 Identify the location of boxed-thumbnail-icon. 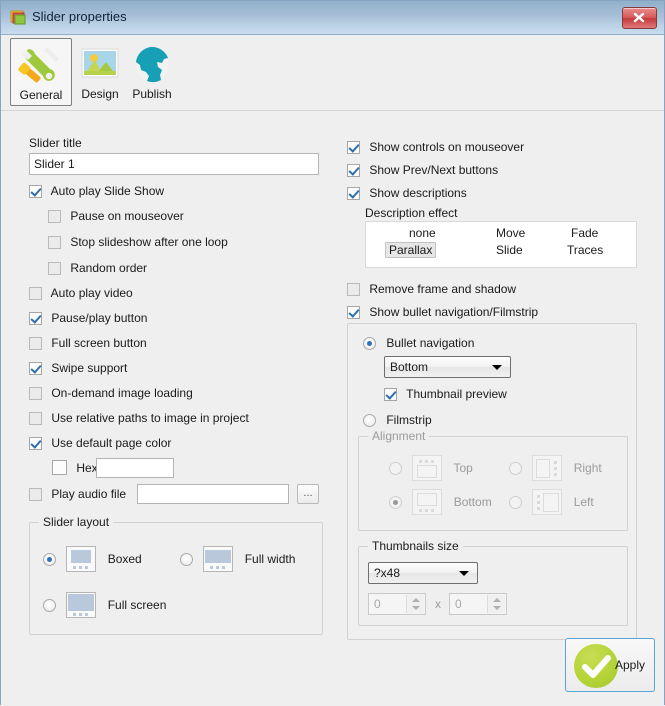
(81, 559).